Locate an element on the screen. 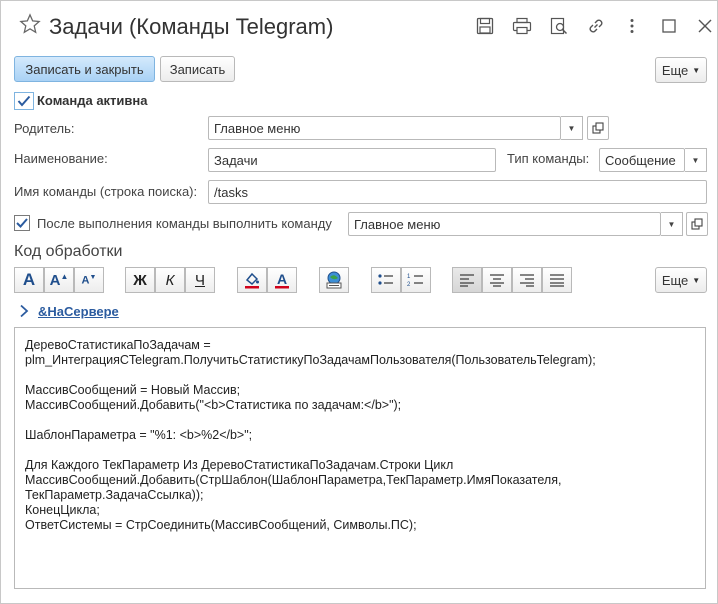 The width and height of the screenshot is (718, 604). after-exec-checkbox is located at coordinates (22, 223).